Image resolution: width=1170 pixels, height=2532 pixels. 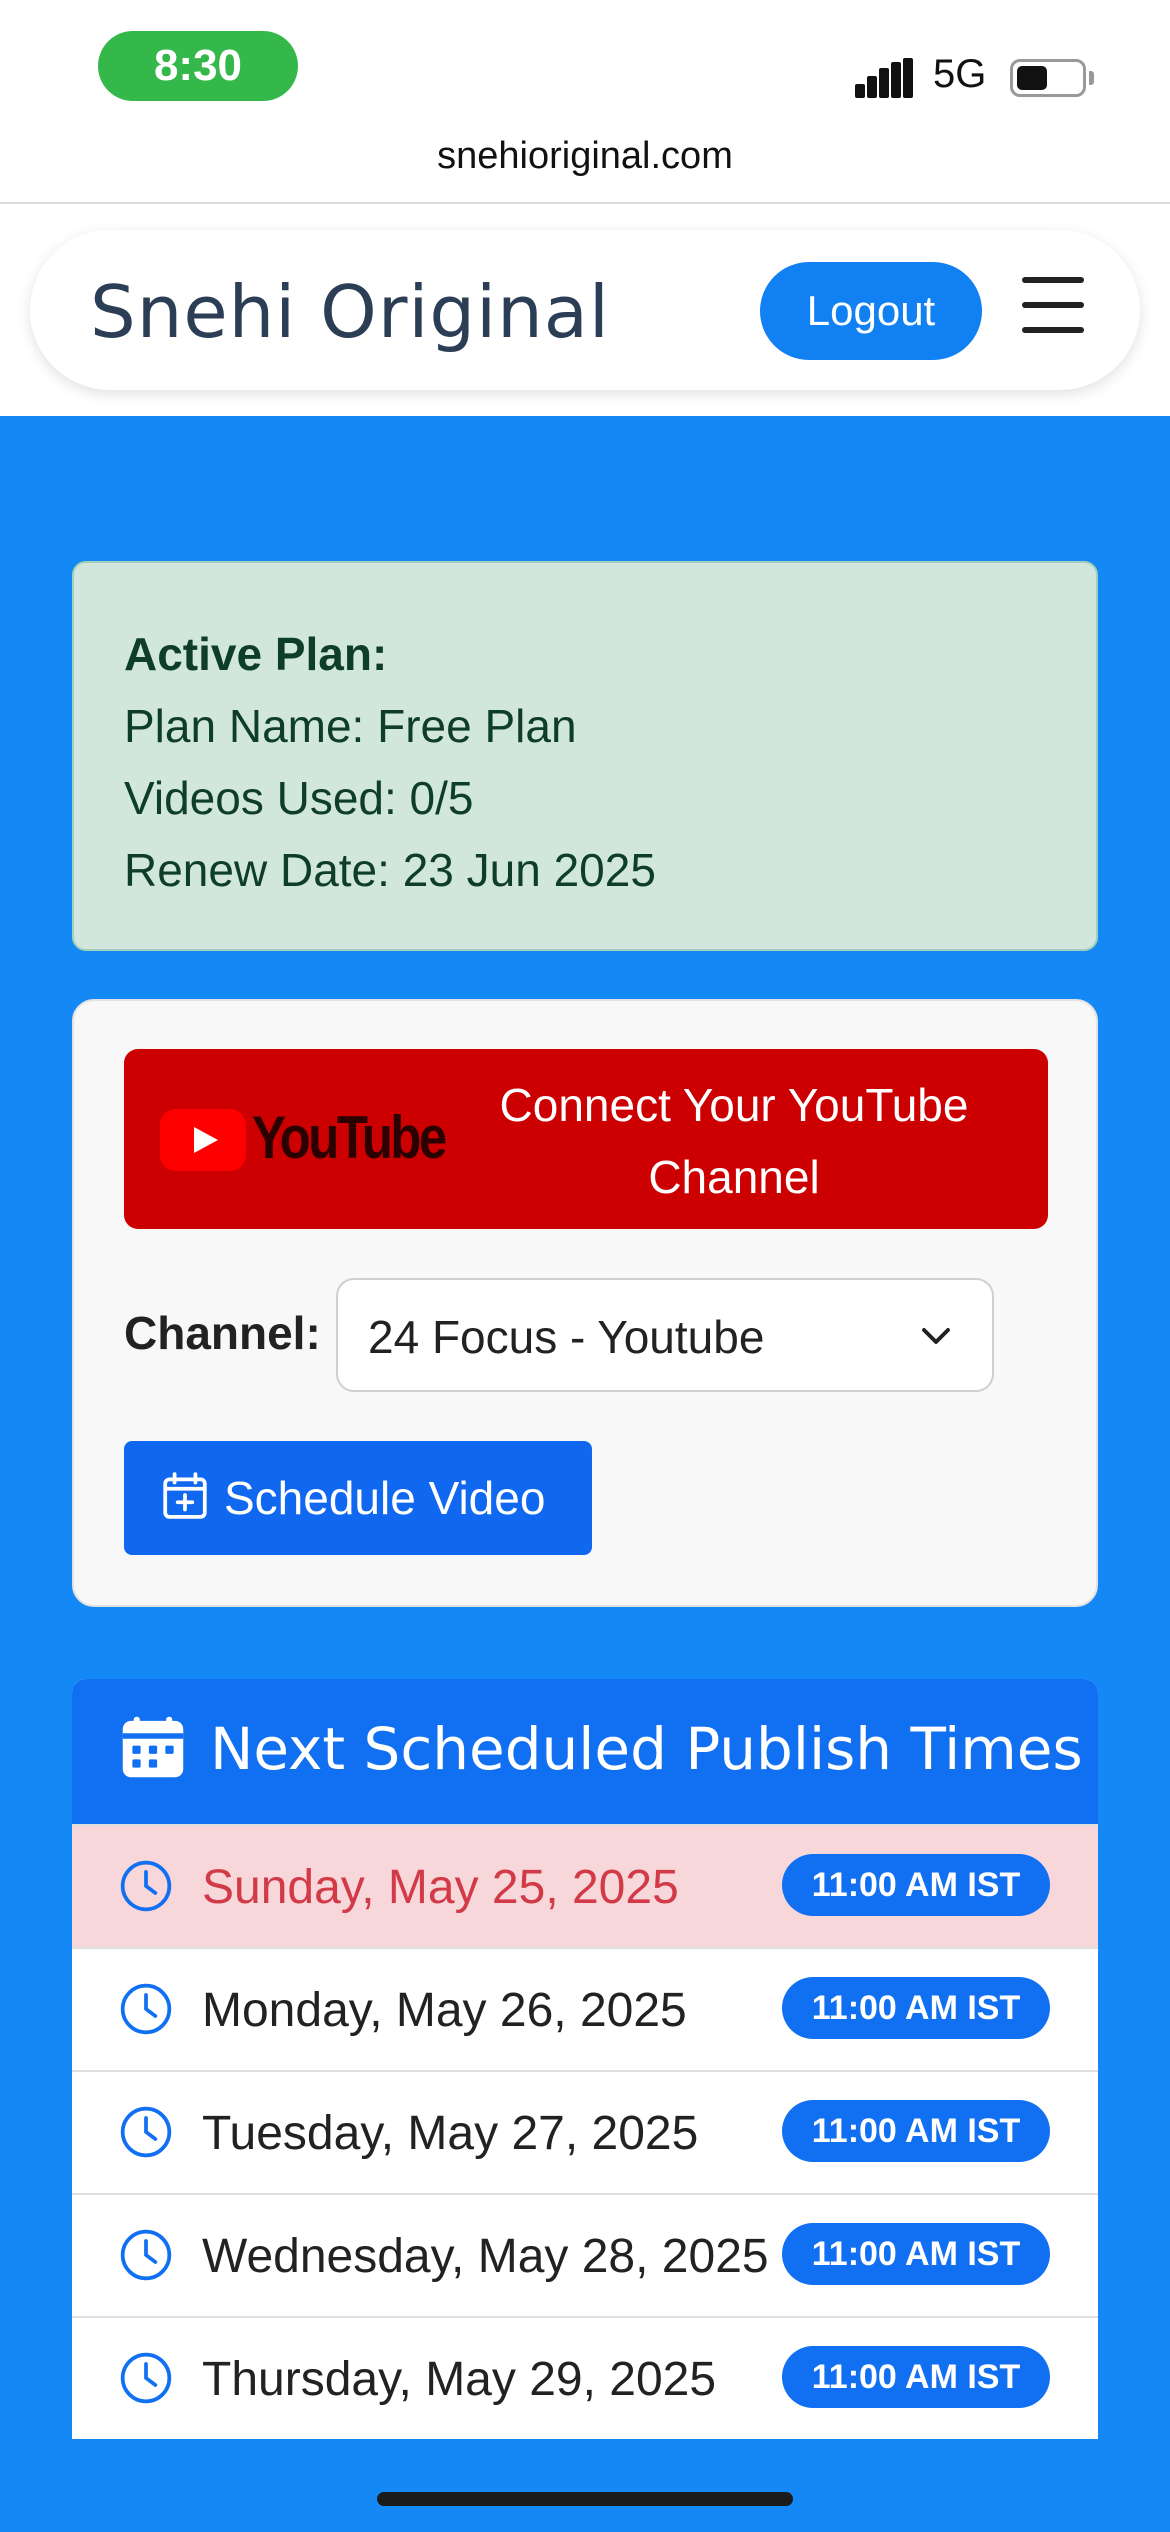 What do you see at coordinates (485, 2256) in the screenshot?
I see `schedule-date: Wednesday, May 28, 2025` at bounding box center [485, 2256].